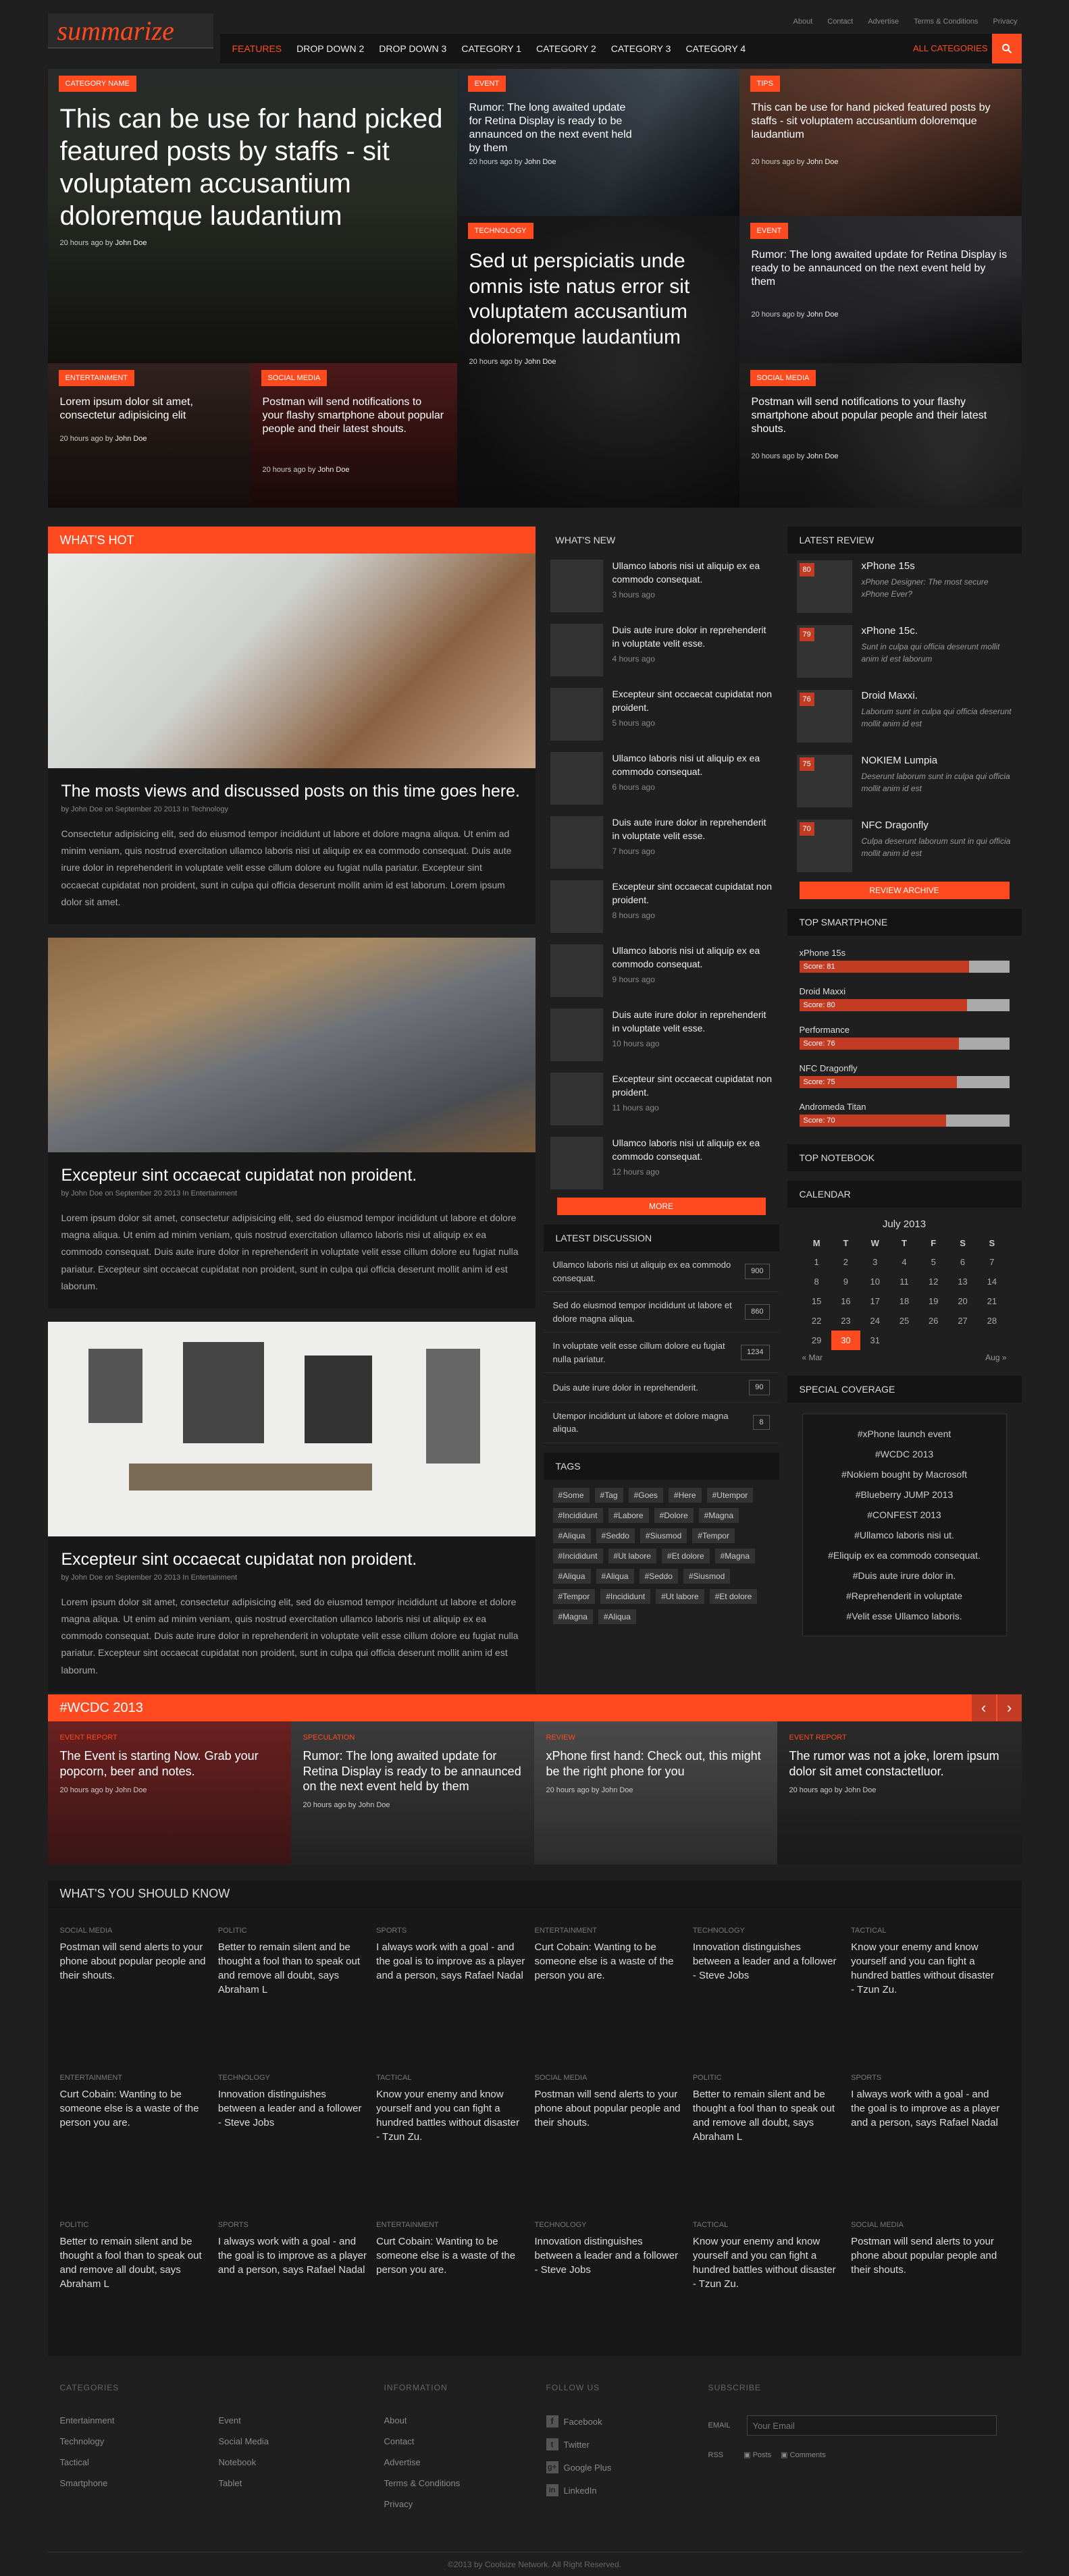 The height and width of the screenshot is (2576, 1069). Describe the element at coordinates (500, 231) in the screenshot. I see `category-badge: TECHNOLOGY` at that location.